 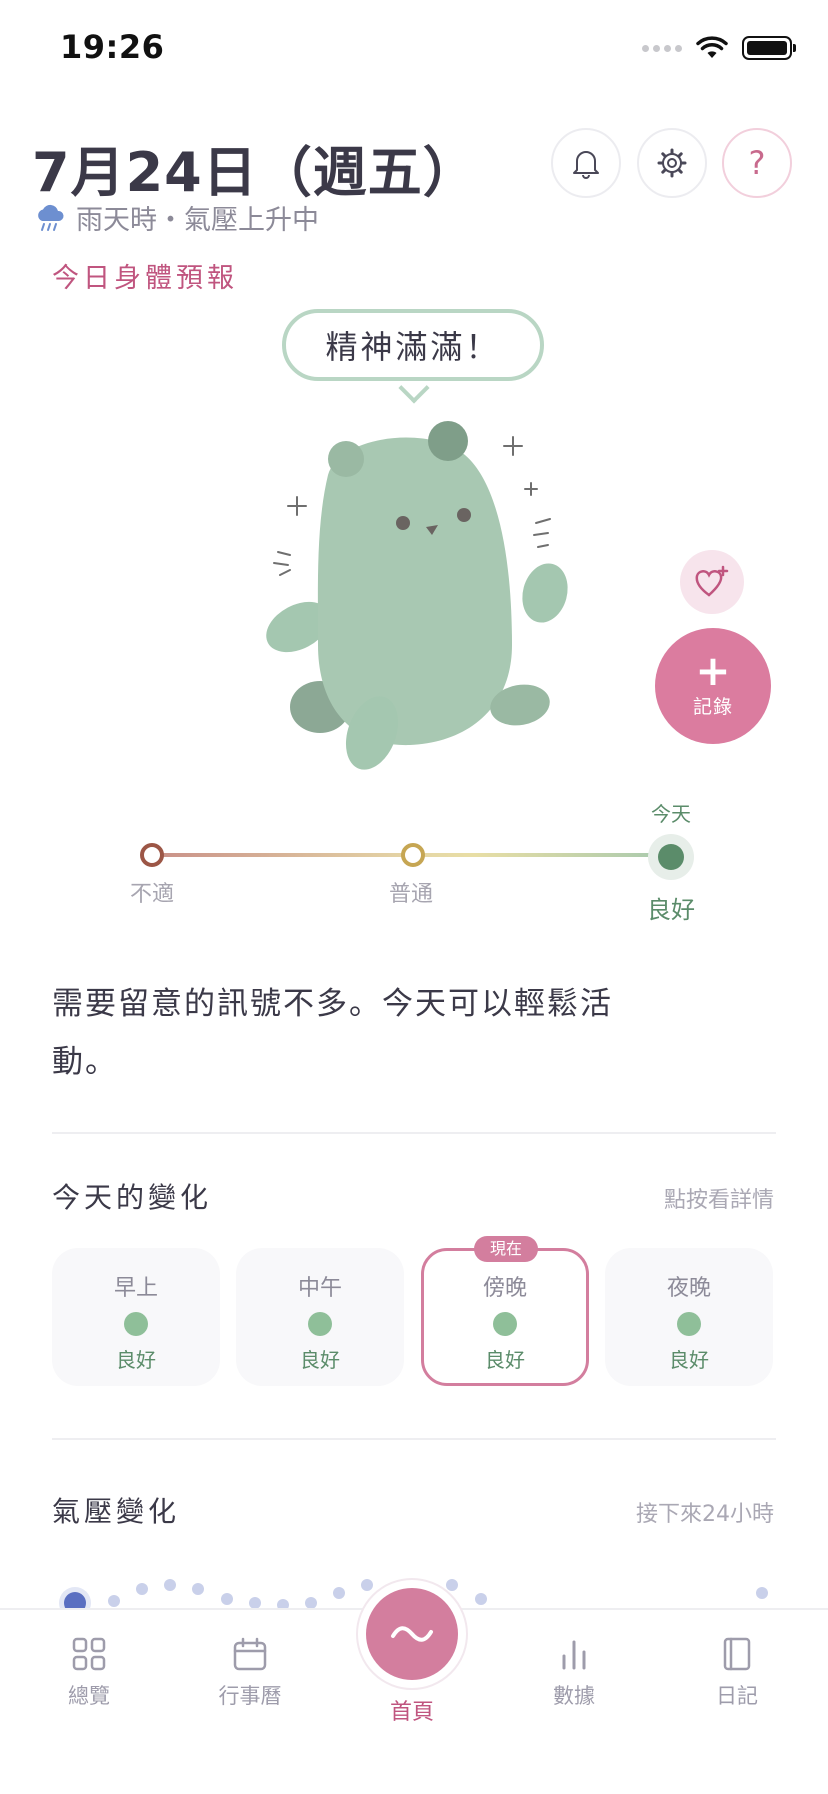 I want to click on scale-point-normal, so click(x=413, y=855).